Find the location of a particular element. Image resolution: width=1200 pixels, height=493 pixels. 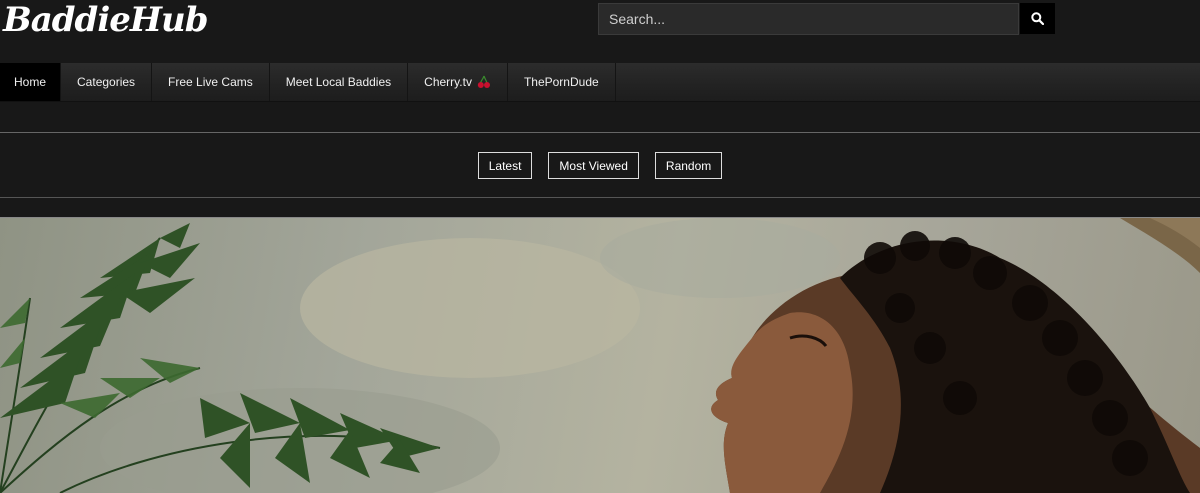

filter-random-button: Random is located at coordinates (688, 165).